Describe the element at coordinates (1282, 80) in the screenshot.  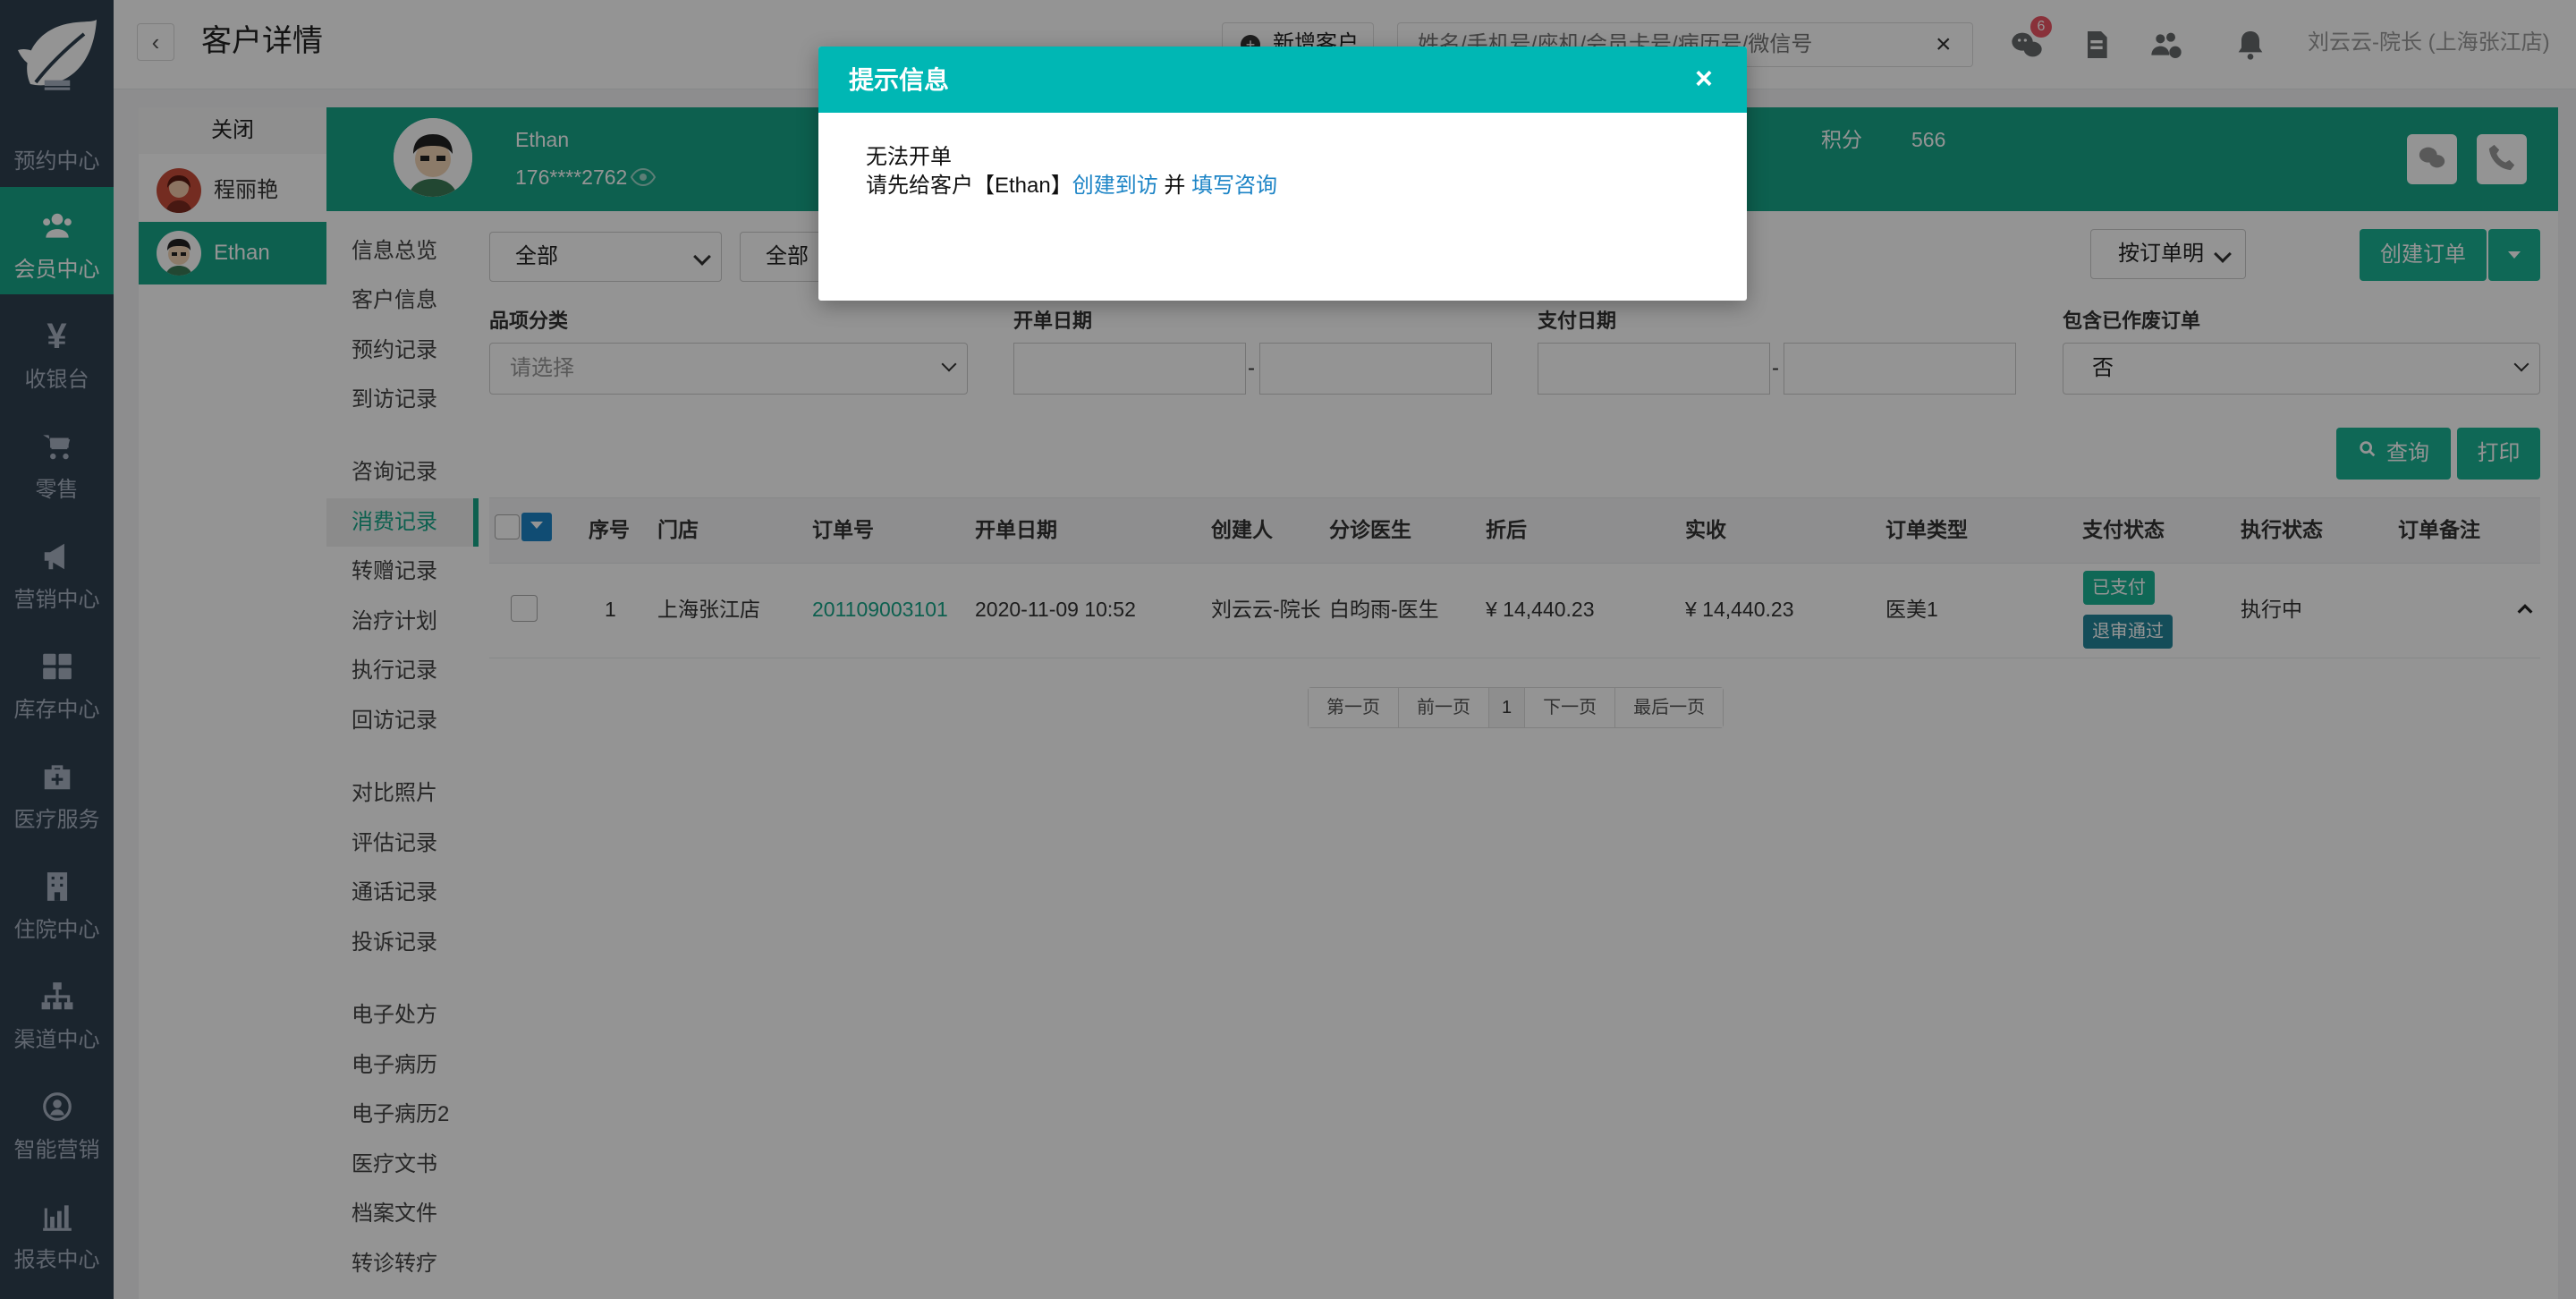
I see `dialog-header: 提示信息 ×` at that location.